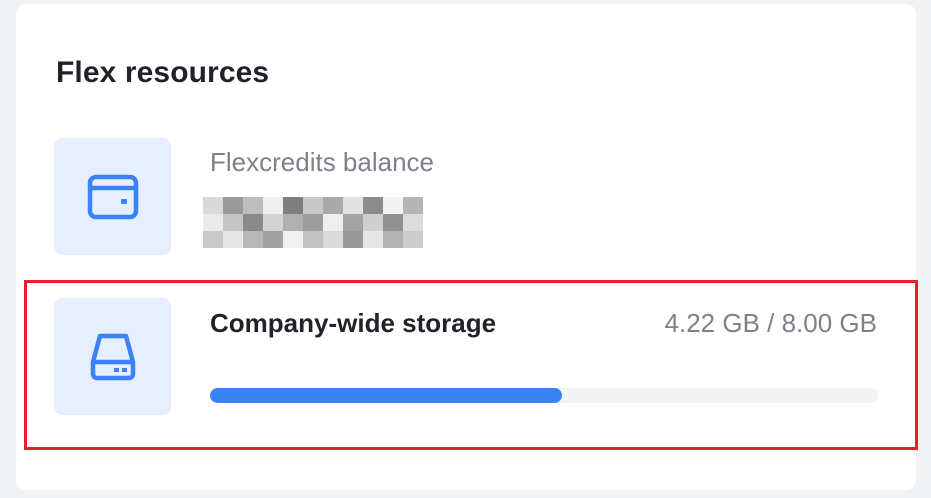  I want to click on hard-drive-icon, so click(113, 357).